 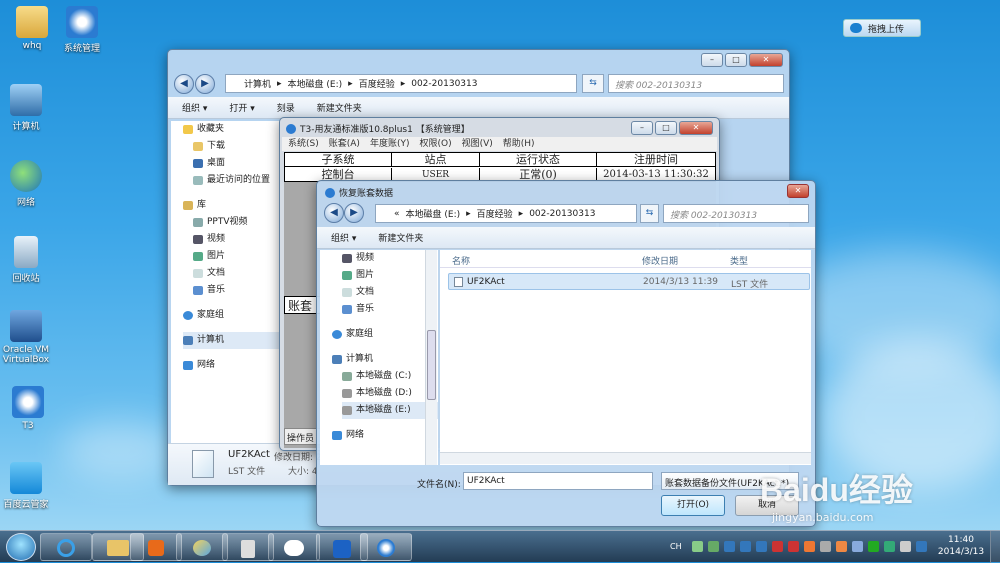 What do you see at coordinates (739, 260) in the screenshot?
I see `column-type: 类型` at bounding box center [739, 260].